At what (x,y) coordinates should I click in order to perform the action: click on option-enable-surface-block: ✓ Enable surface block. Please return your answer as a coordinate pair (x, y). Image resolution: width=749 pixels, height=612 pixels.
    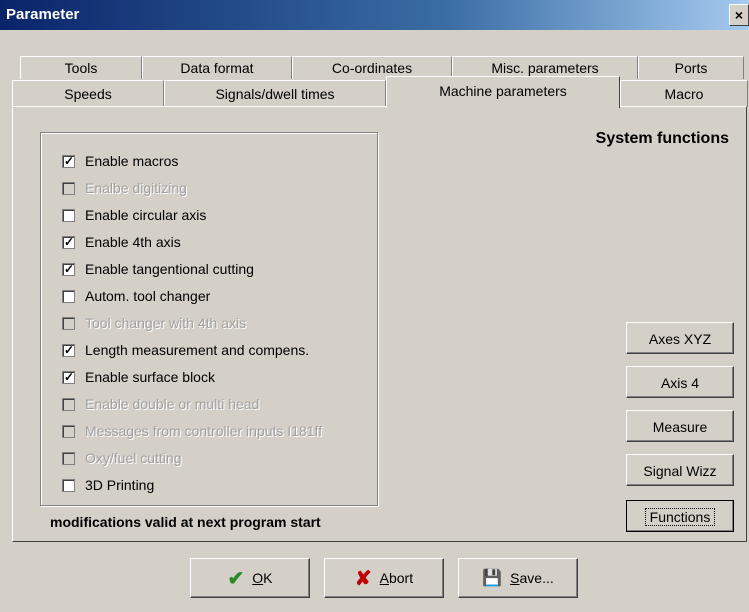
    Looking at the image, I should click on (138, 377).